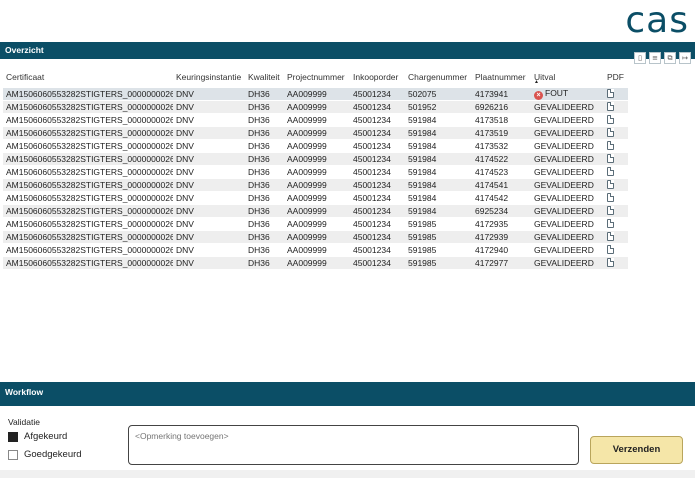 The width and height of the screenshot is (695, 478). I want to click on cell-plaat: 4172940, so click(501, 249).